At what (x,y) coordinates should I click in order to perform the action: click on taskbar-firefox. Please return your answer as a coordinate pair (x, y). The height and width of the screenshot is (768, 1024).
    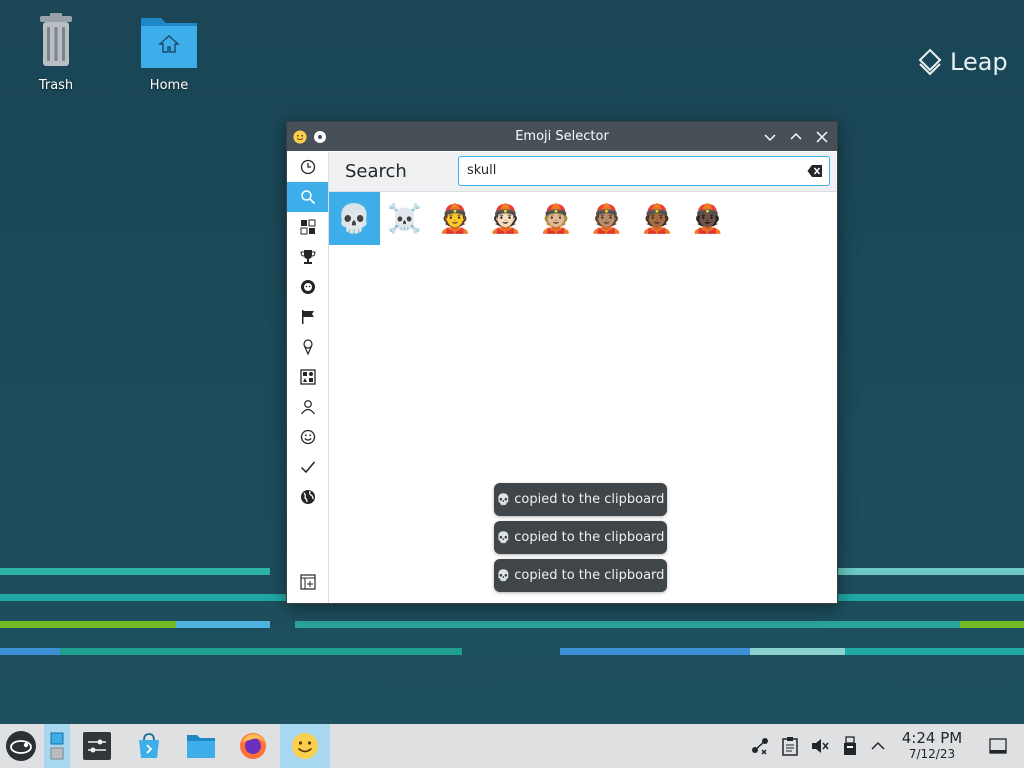
    Looking at the image, I should click on (253, 746).